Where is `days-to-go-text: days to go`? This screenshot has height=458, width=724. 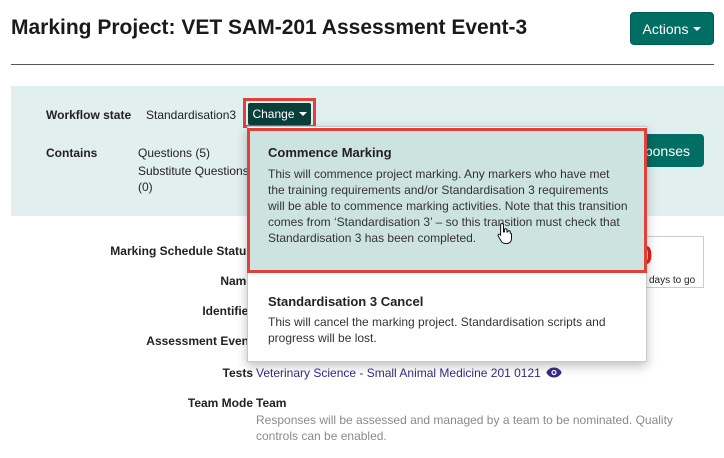
days-to-go-text: days to go is located at coordinates (672, 280).